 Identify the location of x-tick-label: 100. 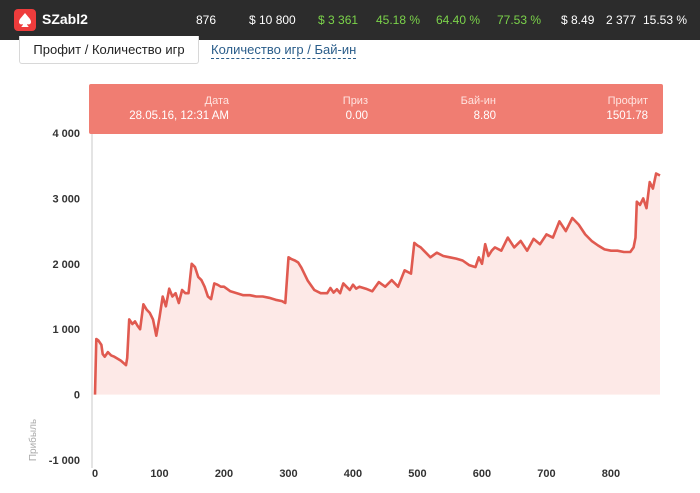
(159, 474).